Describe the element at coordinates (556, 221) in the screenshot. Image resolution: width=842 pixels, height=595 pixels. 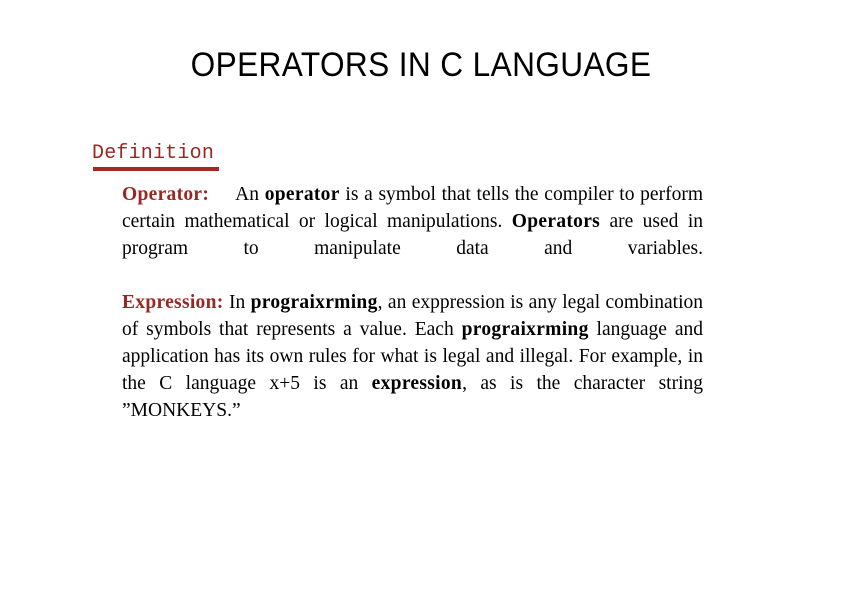
I see `operator-emphasis-2: Operators` at that location.